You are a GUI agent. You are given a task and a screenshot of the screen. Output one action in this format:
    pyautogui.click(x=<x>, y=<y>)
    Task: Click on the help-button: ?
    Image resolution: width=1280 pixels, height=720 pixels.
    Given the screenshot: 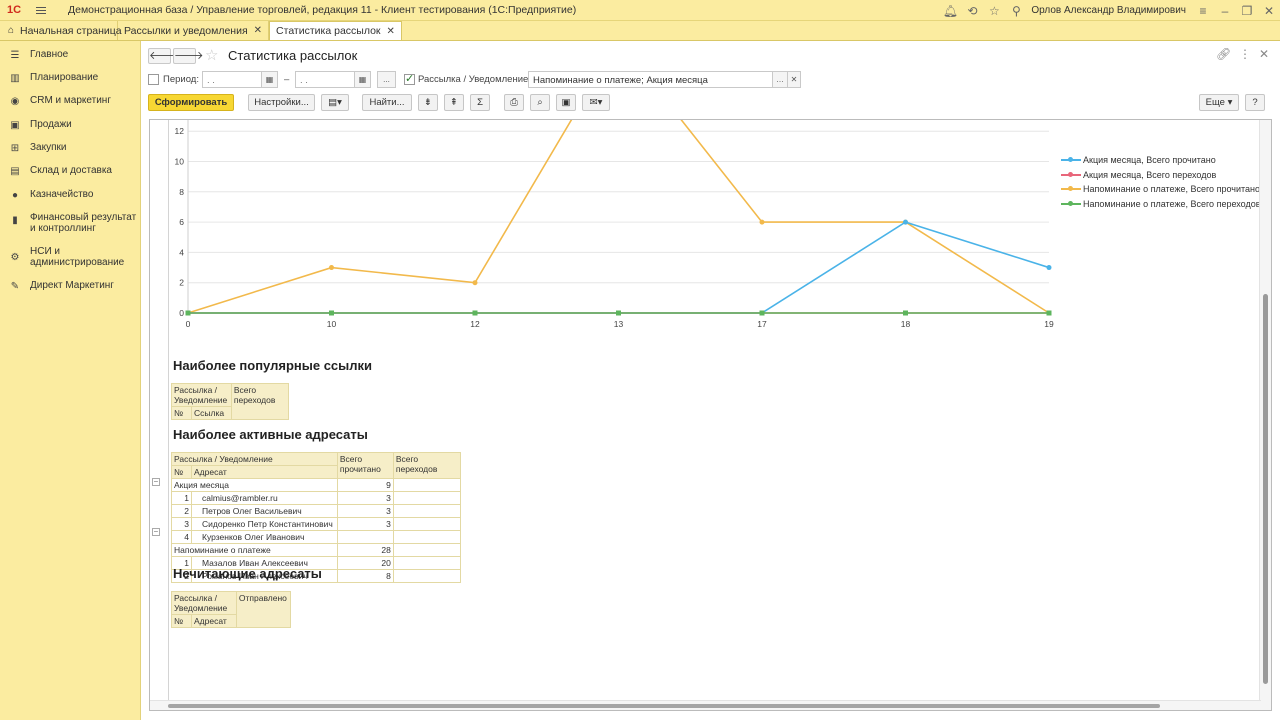 What is the action you would take?
    pyautogui.click(x=1255, y=102)
    